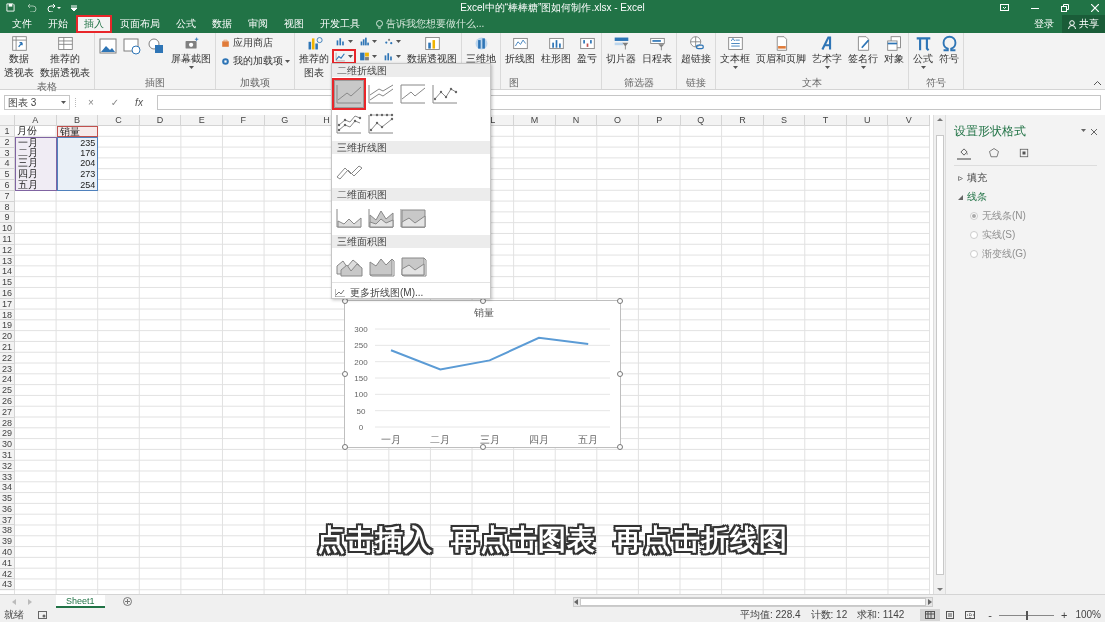 Image resolution: width=1105 pixels, height=622 pixels. Describe the element at coordinates (826, 120) in the screenshot. I see `column-header: T` at that location.